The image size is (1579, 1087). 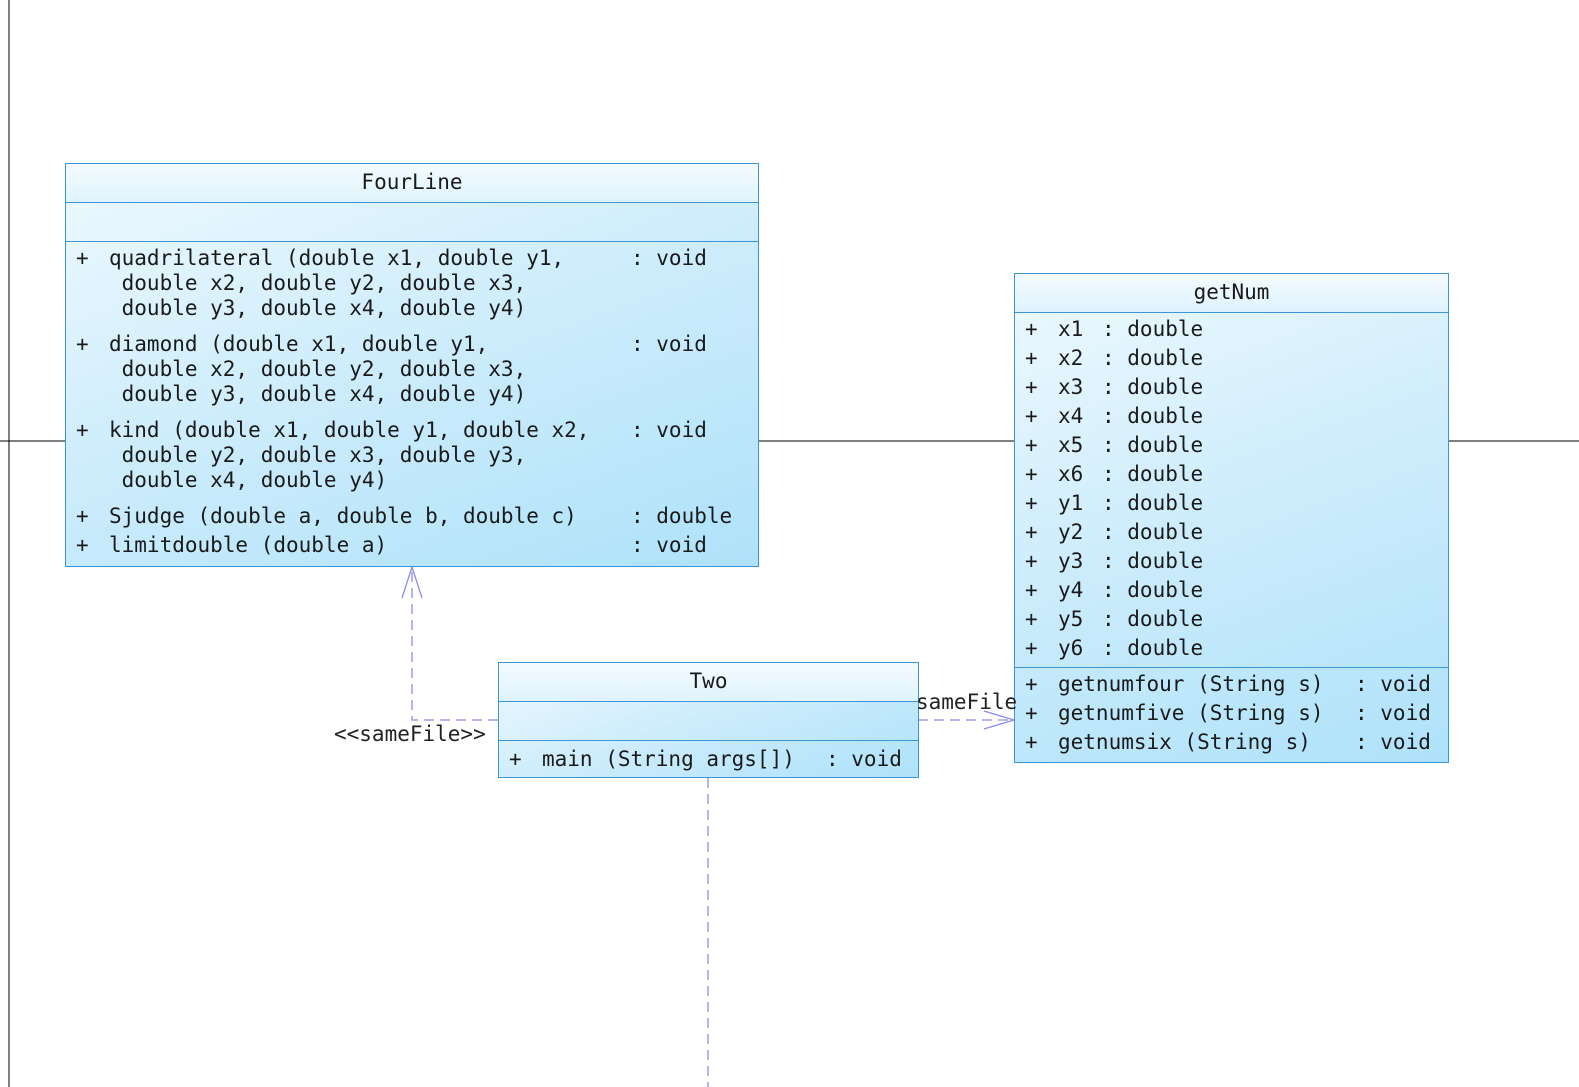 What do you see at coordinates (1071, 648) in the screenshot?
I see `attribute-name: y6` at bounding box center [1071, 648].